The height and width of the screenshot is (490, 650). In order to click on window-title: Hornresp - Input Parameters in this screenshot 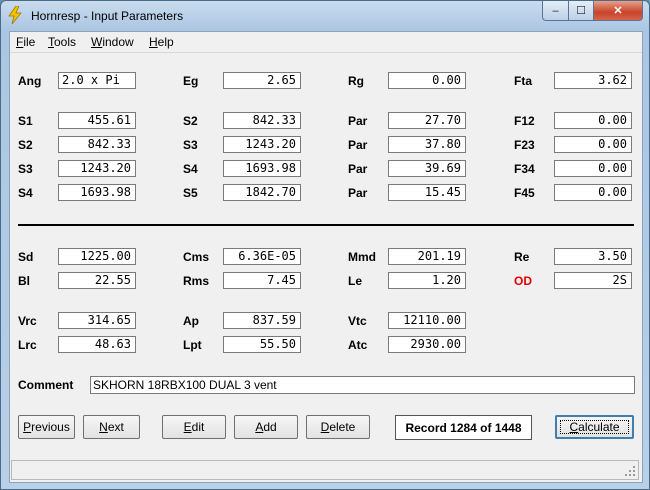, I will do `click(107, 16)`.